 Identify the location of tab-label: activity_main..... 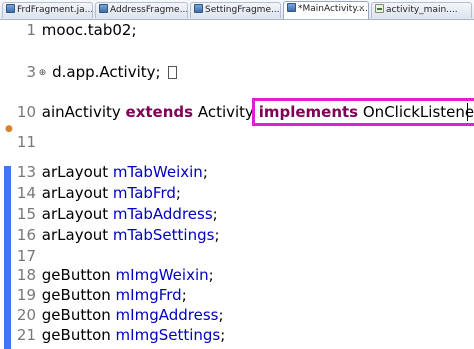
(422, 10).